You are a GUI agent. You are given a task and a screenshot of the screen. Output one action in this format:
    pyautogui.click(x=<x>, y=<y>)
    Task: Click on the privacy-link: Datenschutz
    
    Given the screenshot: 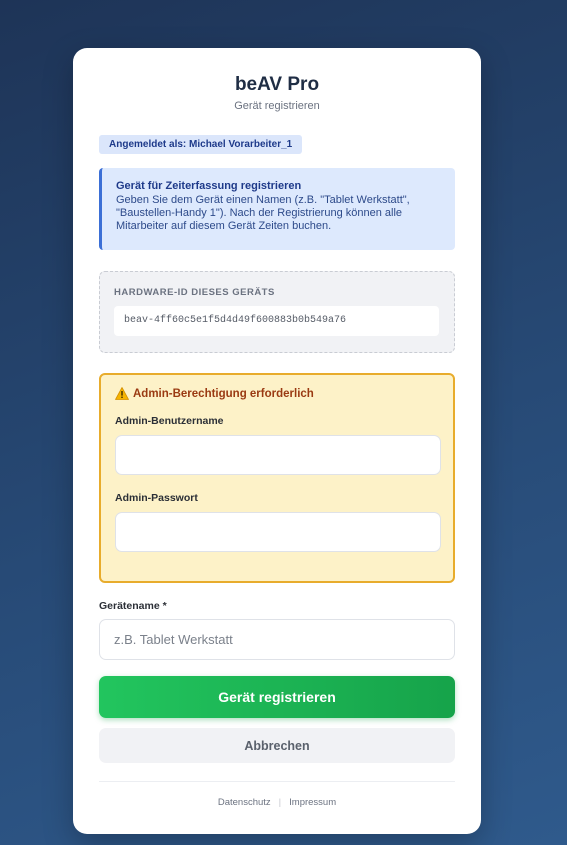 What is the action you would take?
    pyautogui.click(x=244, y=802)
    